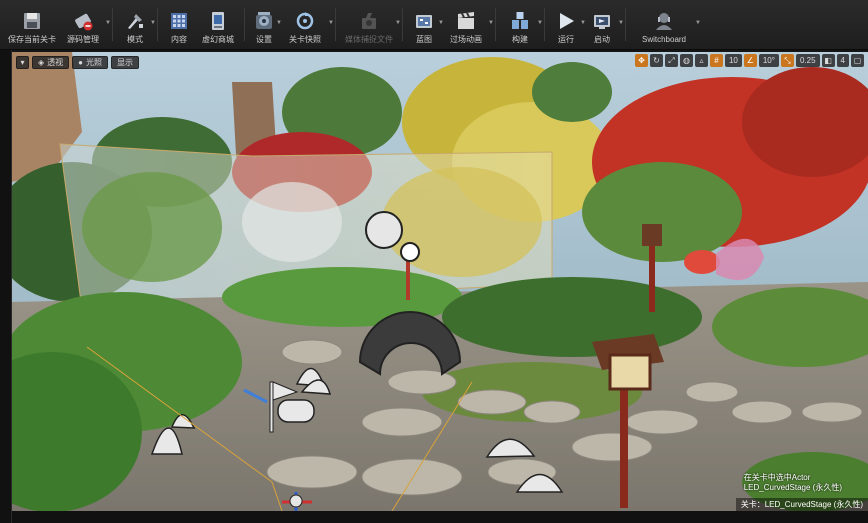 The height and width of the screenshot is (523, 868). What do you see at coordinates (305, 39) in the screenshot?
I see `level-snapshot-label: 关卡快照` at bounding box center [305, 39].